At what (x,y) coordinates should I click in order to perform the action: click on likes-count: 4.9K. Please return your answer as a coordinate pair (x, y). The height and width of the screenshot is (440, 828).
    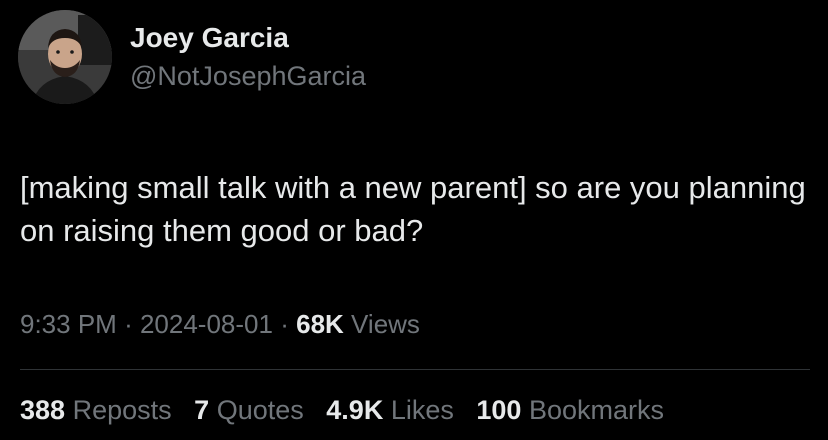
    Looking at the image, I should click on (355, 410).